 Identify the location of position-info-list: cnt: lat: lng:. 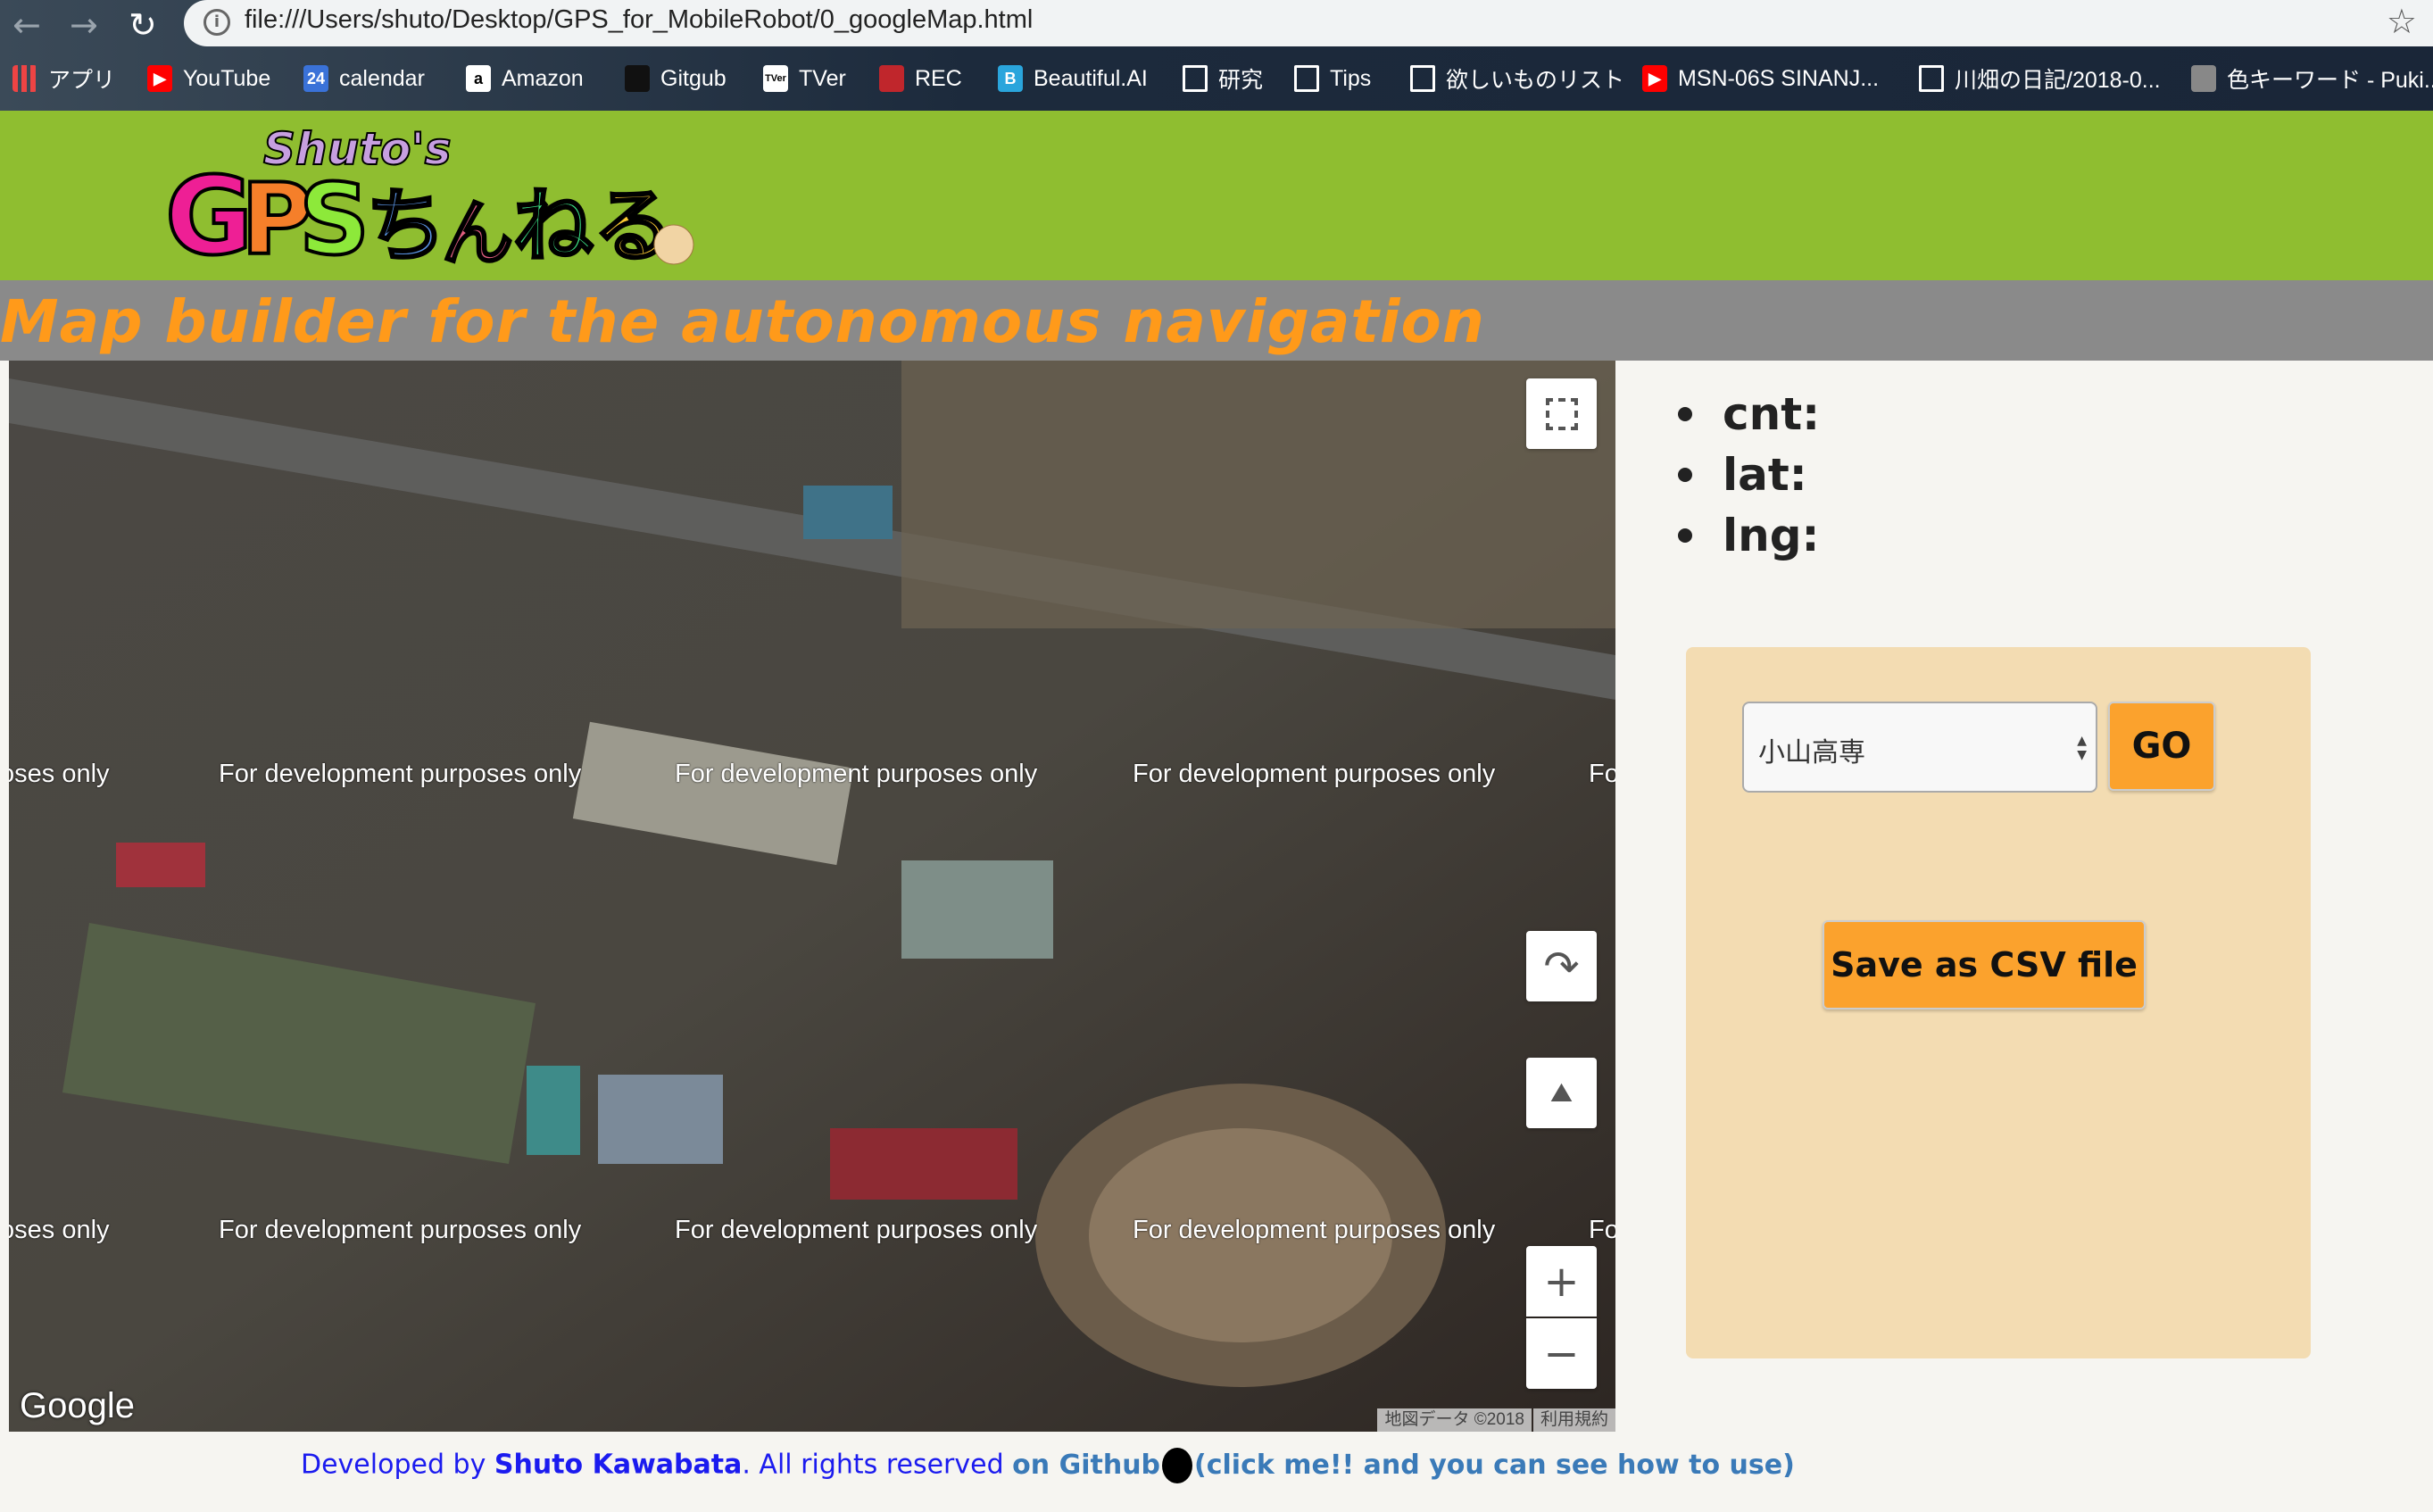
(1749, 475).